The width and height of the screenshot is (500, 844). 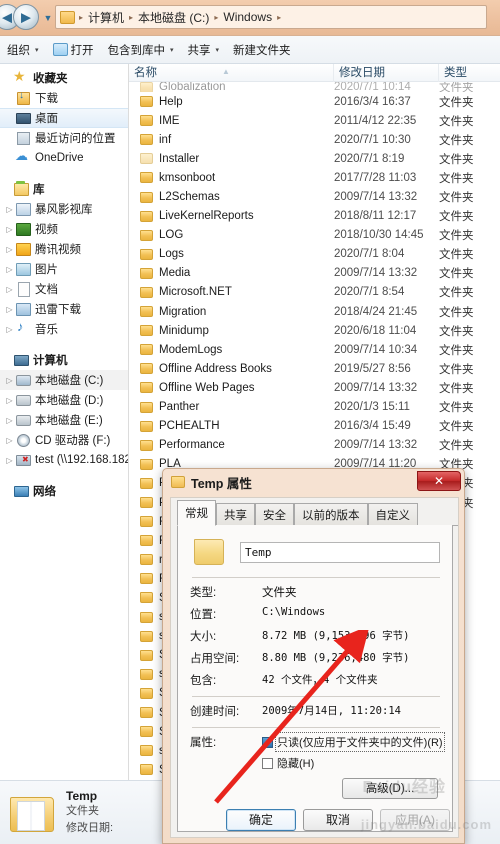 What do you see at coordinates (64, 400) in the screenshot?
I see `sidebar-item-local-disk-d: ▷ 本地磁盘 (D:)` at bounding box center [64, 400].